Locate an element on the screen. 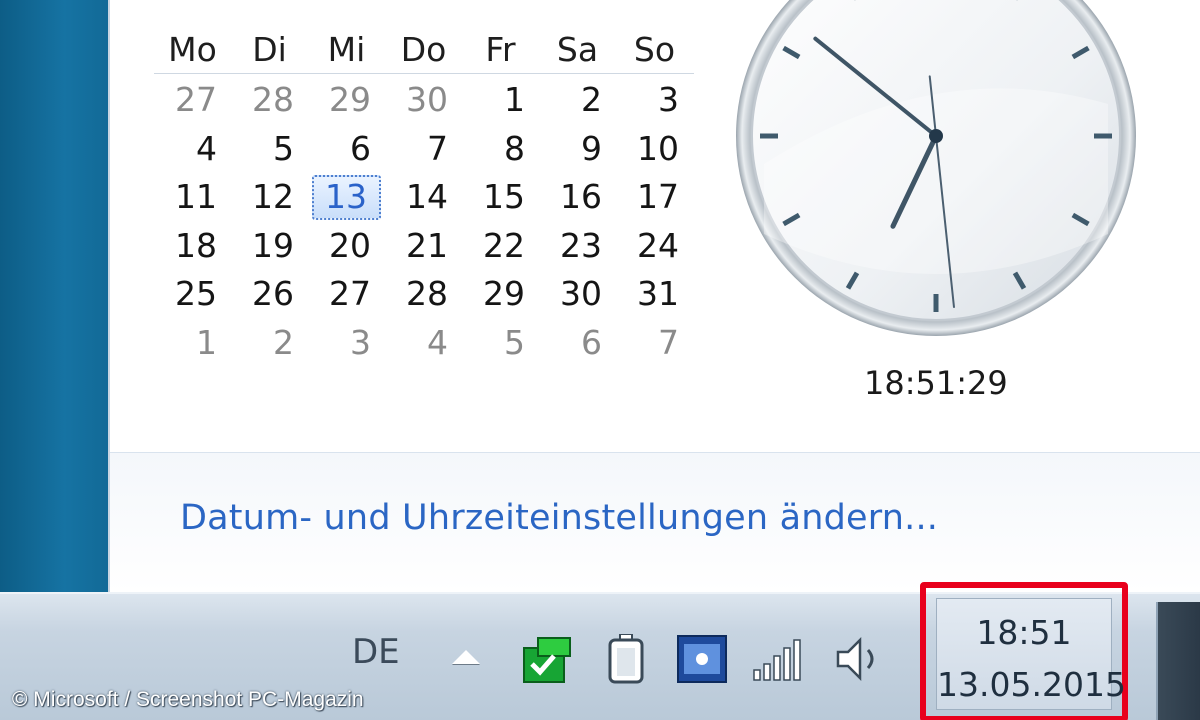 The height and width of the screenshot is (720, 1200). calendar-day: 25 is located at coordinates (192, 294).